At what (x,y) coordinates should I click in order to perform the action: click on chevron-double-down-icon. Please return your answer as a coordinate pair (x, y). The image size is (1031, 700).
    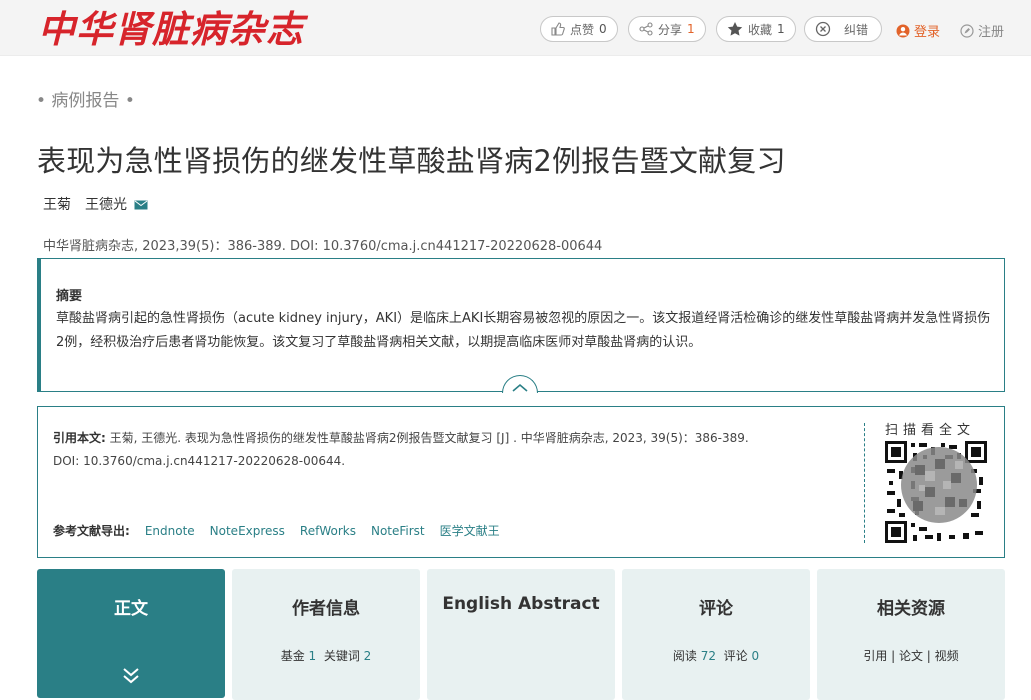
    Looking at the image, I should click on (131, 676).